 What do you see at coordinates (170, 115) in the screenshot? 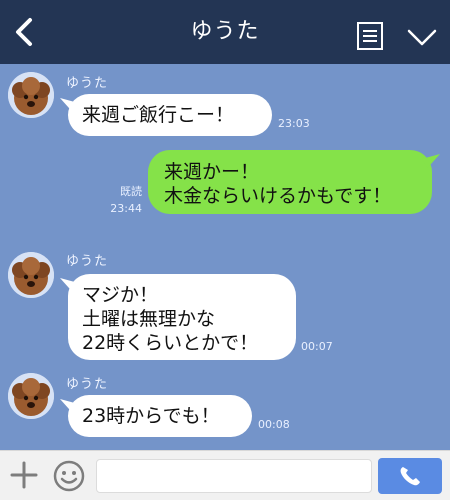
I see `message-bubble: 来週ご飯行こー！` at bounding box center [170, 115].